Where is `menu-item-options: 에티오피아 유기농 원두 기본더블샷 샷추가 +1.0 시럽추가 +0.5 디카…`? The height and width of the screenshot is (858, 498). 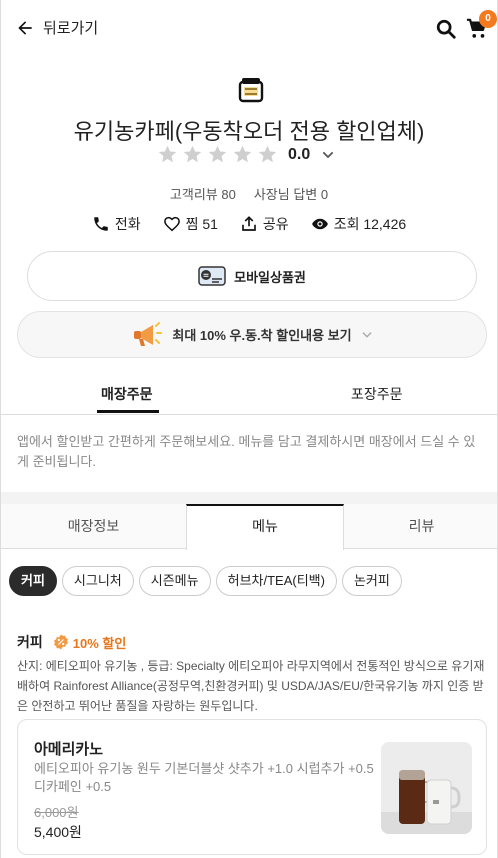
menu-item-options: 에티오피아 유기농 원두 기본더블샷 샷추가 +1.0 시럽추가 +0.5 디카… is located at coordinates (204, 777).